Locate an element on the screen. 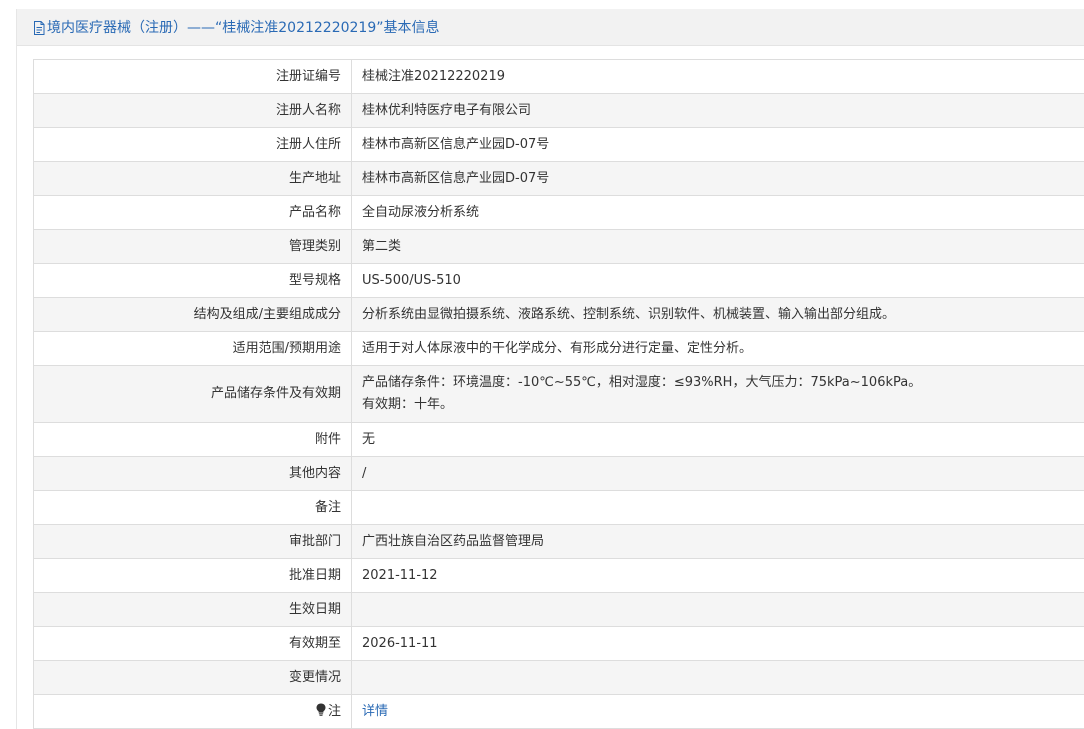  table-row: 管理类别 第二类 is located at coordinates (558, 246).